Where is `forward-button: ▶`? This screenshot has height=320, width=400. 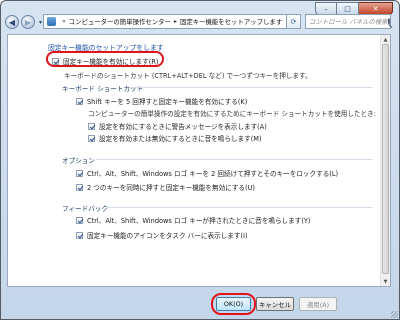 forward-button: ▶ is located at coordinates (28, 22).